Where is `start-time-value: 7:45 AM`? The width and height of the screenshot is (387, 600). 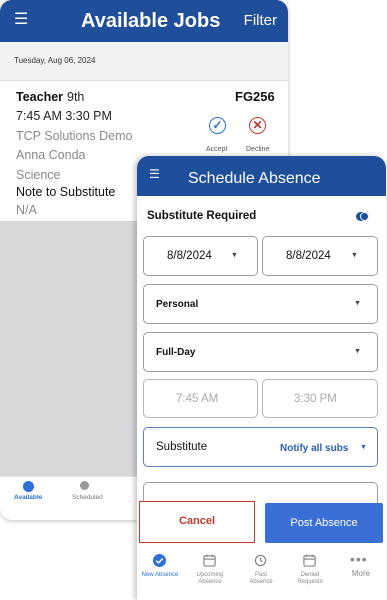 start-time-value: 7:45 AM is located at coordinates (197, 399).